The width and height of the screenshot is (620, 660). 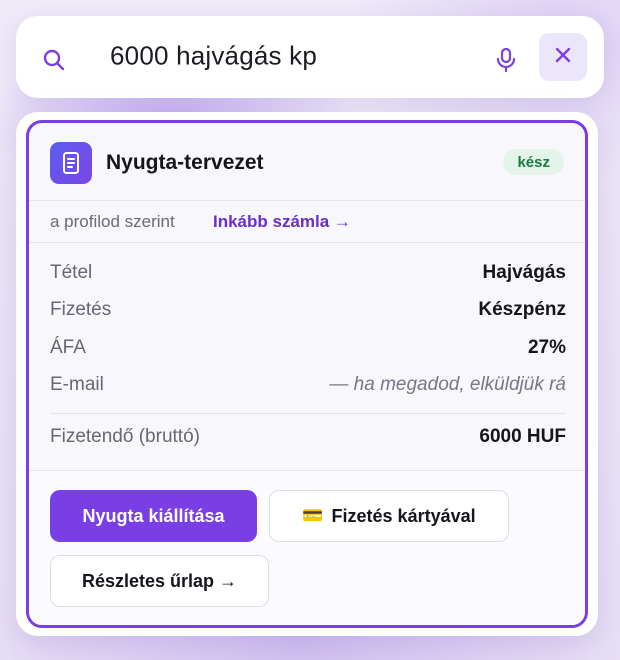 I want to click on row-label: Fizetés, so click(x=81, y=309).